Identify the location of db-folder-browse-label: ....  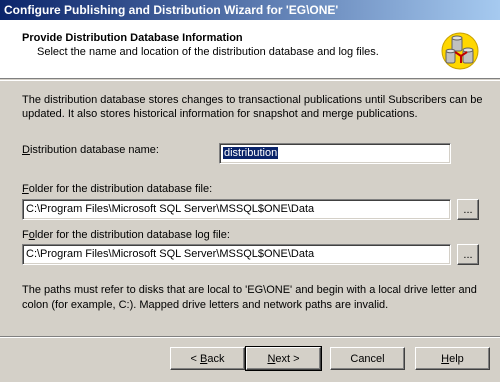
(468, 209).